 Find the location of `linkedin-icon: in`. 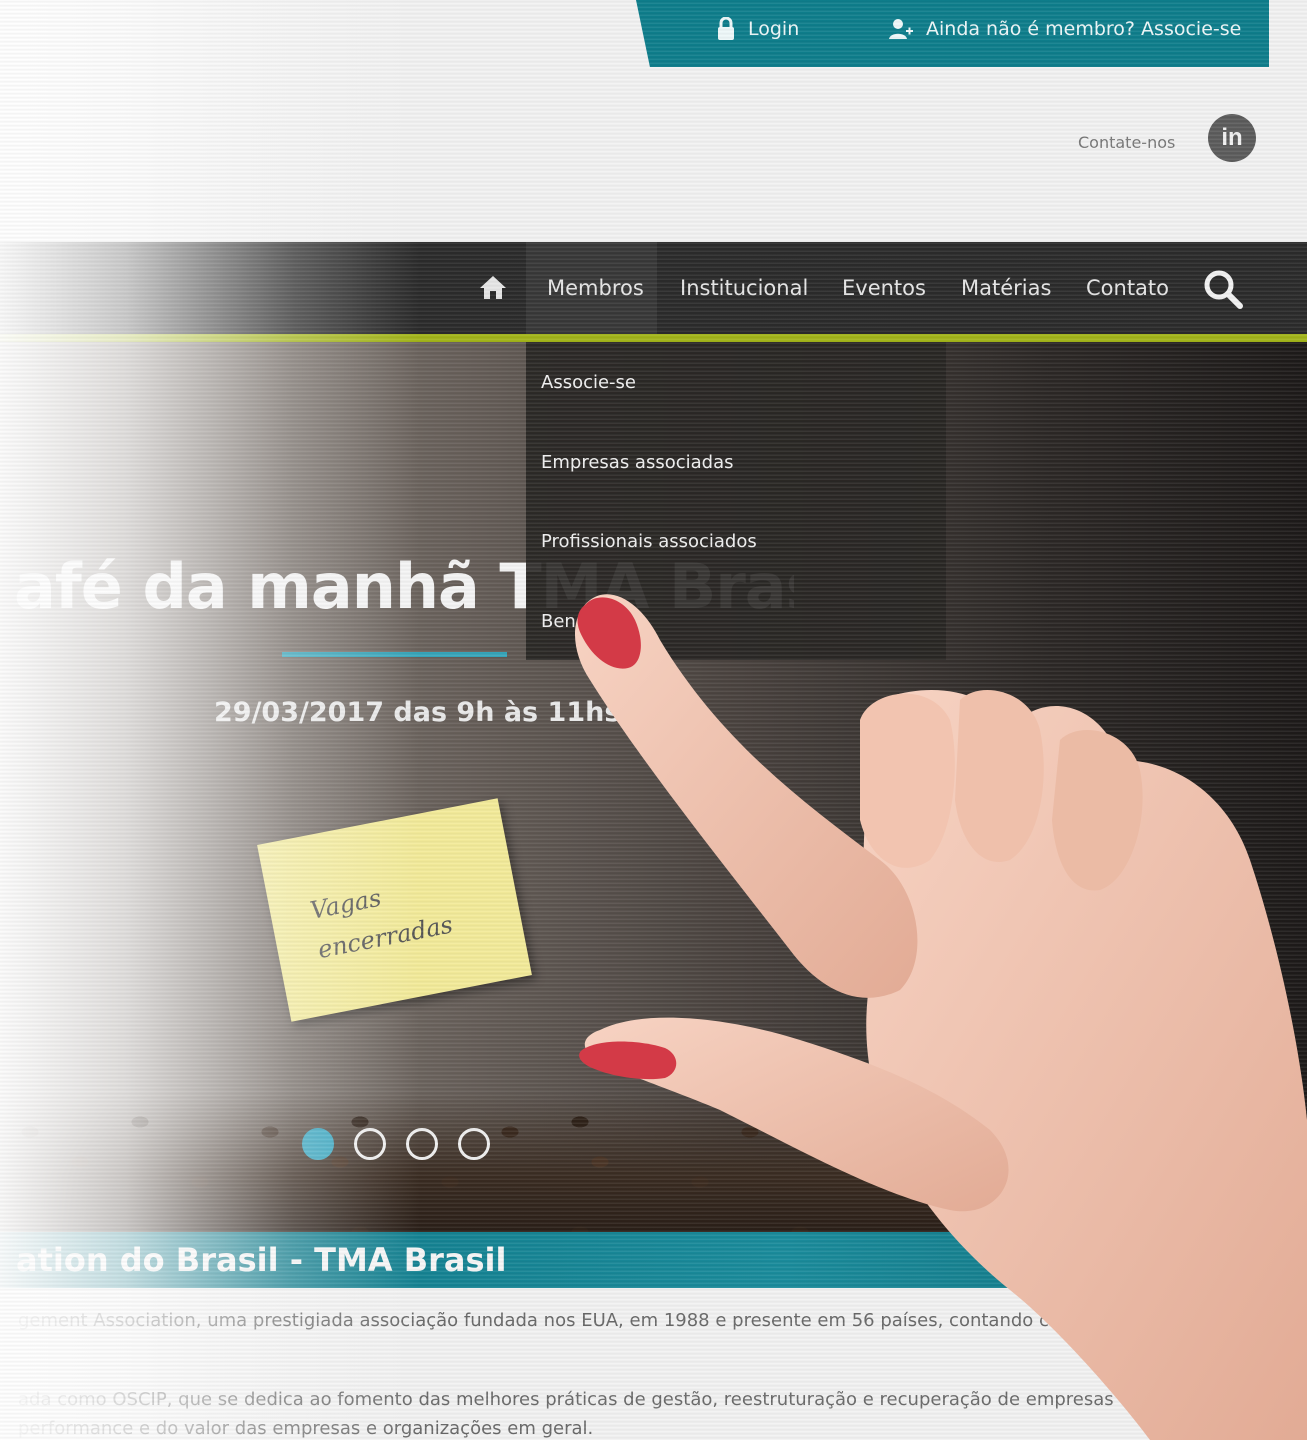

linkedin-icon: in is located at coordinates (1232, 138).